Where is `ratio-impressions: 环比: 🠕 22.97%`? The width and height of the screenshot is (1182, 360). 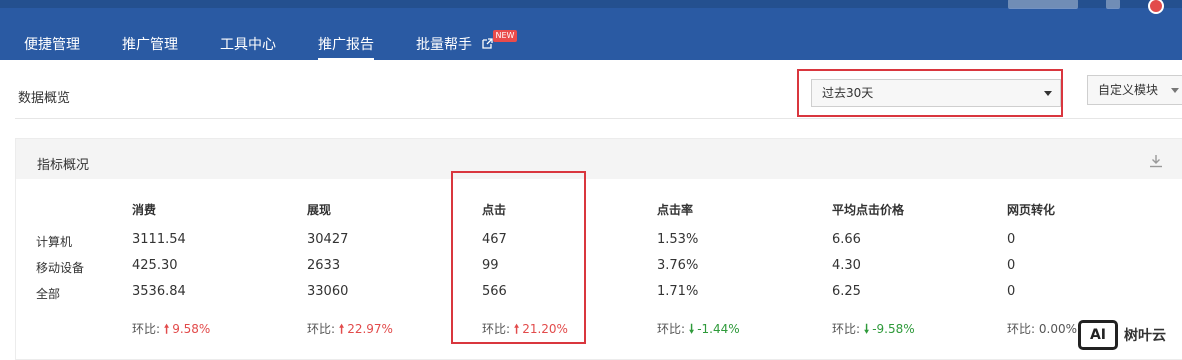
ratio-impressions: 环比: 🠕 22.97% is located at coordinates (350, 330).